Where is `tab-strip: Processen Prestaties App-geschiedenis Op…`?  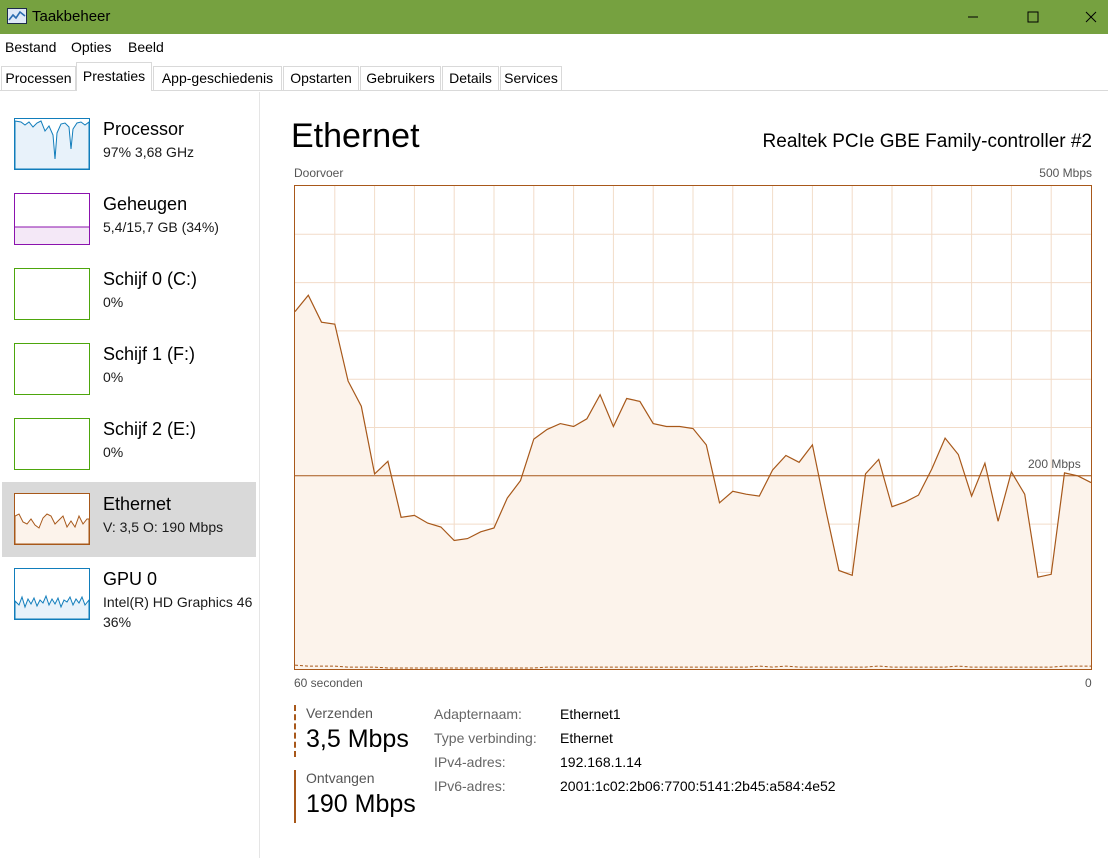 tab-strip: Processen Prestaties App-geschiedenis Op… is located at coordinates (554, 75).